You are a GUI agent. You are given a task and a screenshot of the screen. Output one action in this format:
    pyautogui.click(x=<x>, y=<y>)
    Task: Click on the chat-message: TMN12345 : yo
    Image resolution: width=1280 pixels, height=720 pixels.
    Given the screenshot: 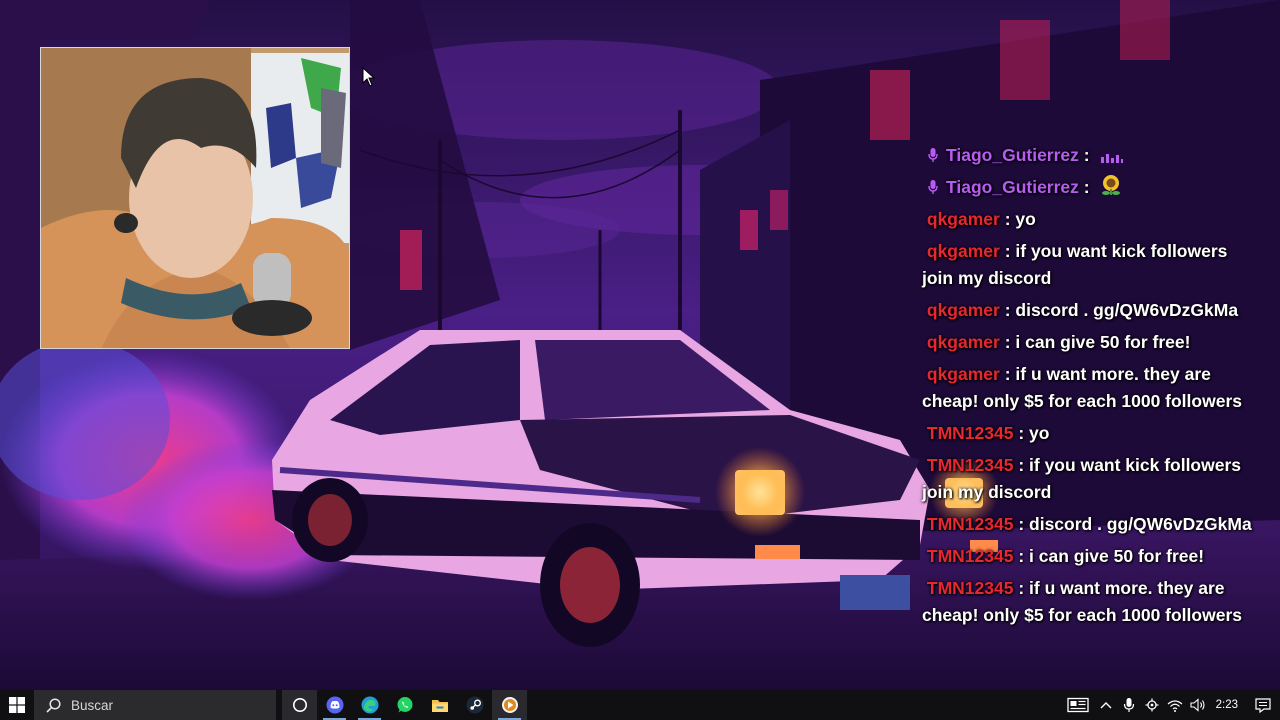 What is the action you would take?
    pyautogui.click(x=1092, y=433)
    